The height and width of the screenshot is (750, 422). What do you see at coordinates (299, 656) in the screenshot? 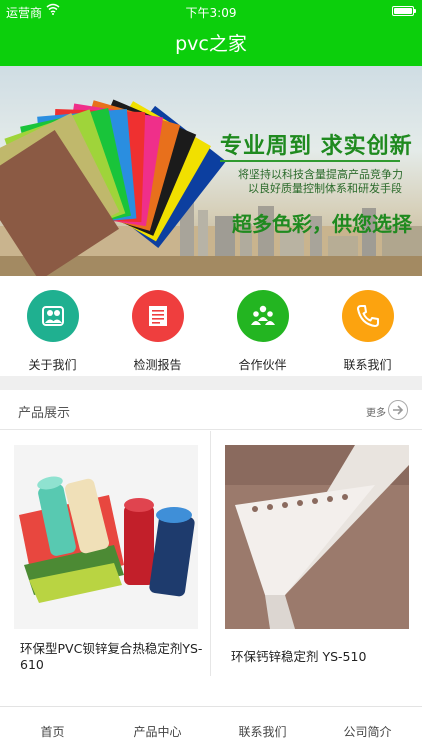
I see `product-name: 环保钙锌稳定剂 YS-510` at bounding box center [299, 656].